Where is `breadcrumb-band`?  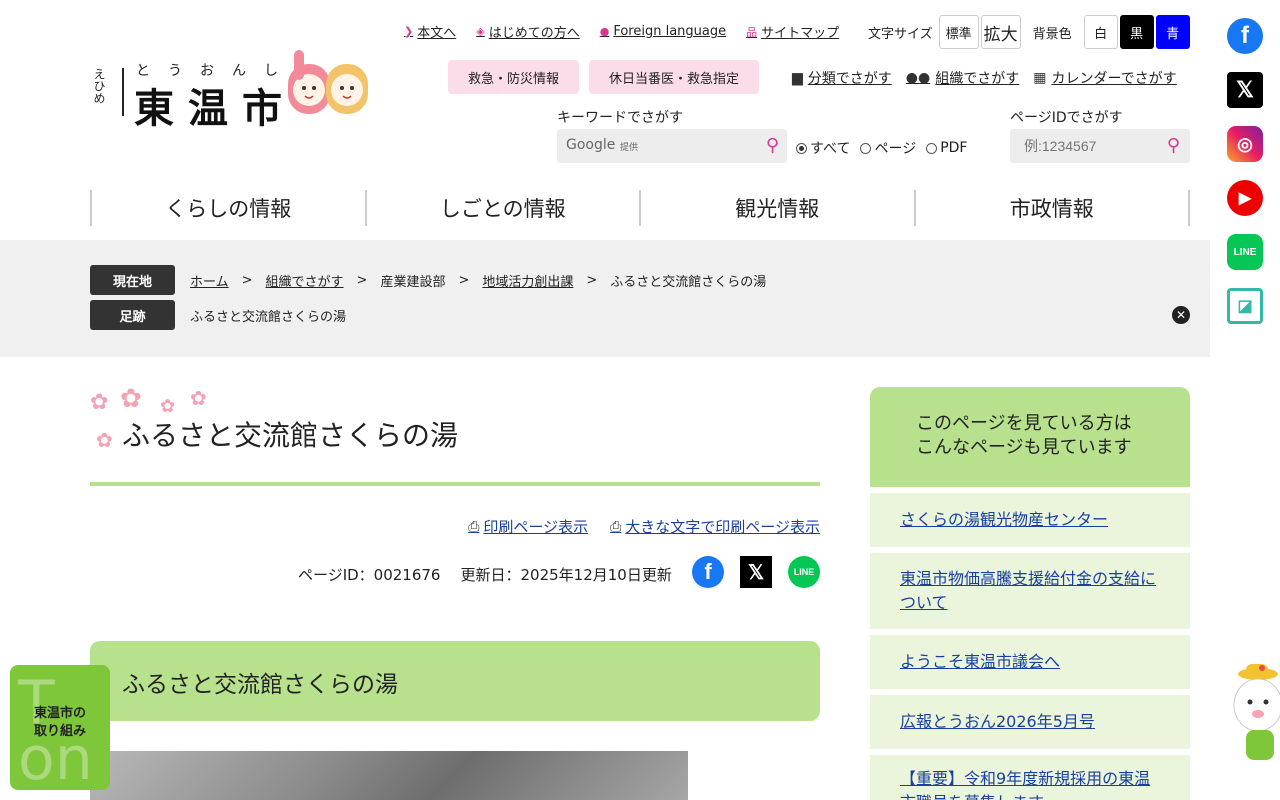
breadcrumb-band is located at coordinates (605, 298).